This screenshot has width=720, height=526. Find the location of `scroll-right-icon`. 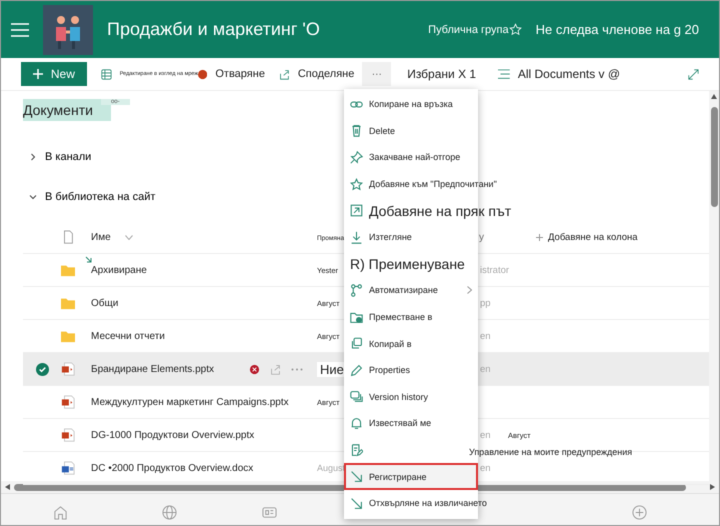

scroll-right-icon is located at coordinates (712, 487).